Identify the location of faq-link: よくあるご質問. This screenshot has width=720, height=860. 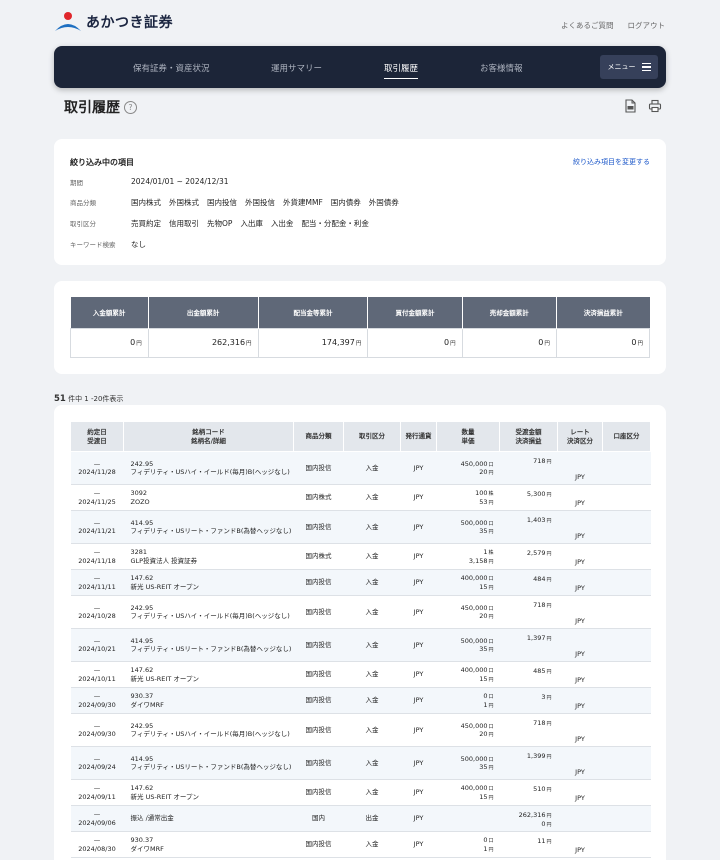
(587, 25).